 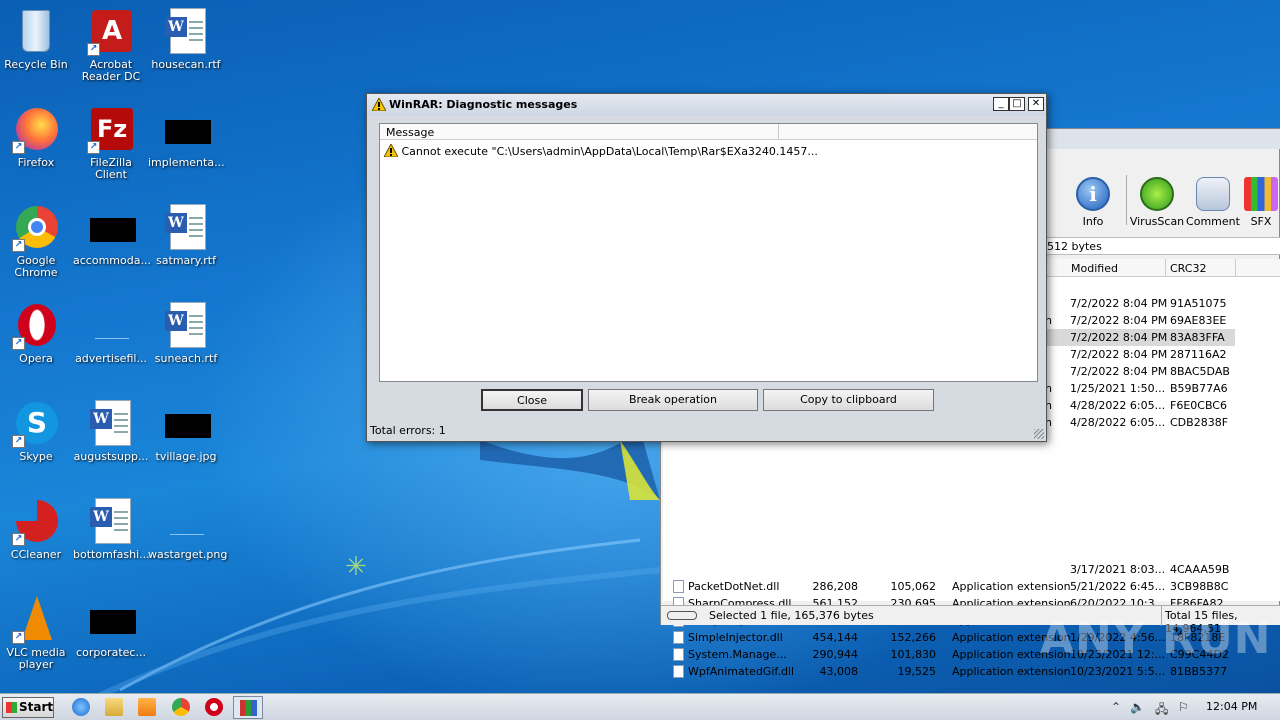 What do you see at coordinates (1231, 706) in the screenshot?
I see `clock: 12:04 PM` at bounding box center [1231, 706].